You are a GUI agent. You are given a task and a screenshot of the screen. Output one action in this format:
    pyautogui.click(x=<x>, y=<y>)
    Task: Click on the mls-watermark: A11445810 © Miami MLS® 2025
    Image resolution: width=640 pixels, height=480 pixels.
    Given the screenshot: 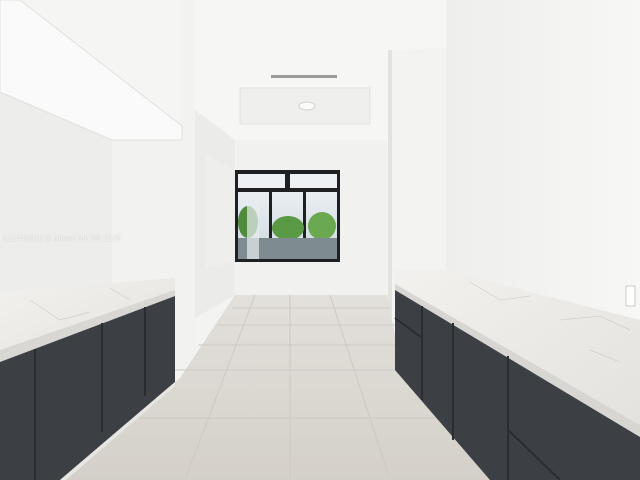 What is the action you would take?
    pyautogui.click(x=62, y=238)
    